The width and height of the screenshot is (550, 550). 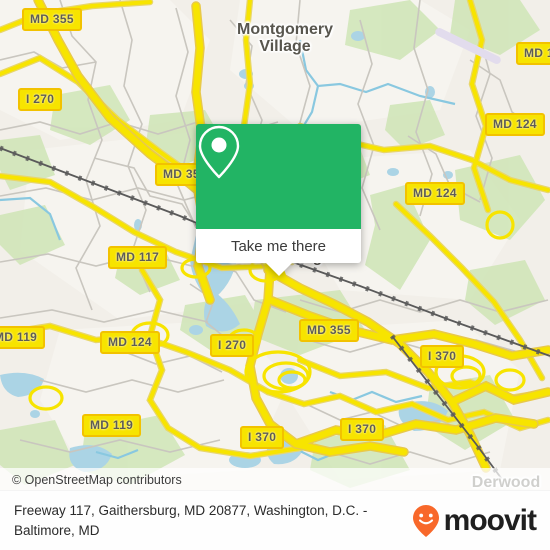 I want to click on popup-header, so click(x=278, y=176).